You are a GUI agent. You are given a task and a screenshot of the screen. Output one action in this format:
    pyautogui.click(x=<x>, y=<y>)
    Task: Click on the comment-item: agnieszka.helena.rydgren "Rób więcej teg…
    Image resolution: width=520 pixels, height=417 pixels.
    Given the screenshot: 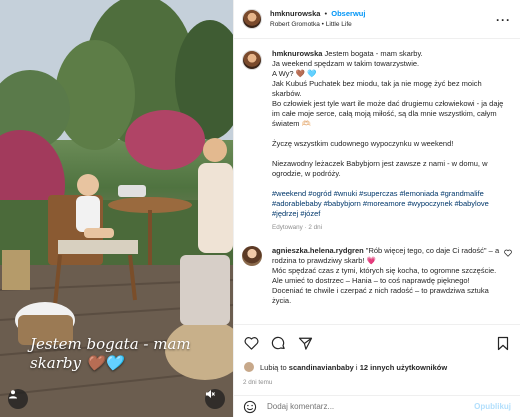 What is the action you would take?
    pyautogui.click(x=377, y=276)
    